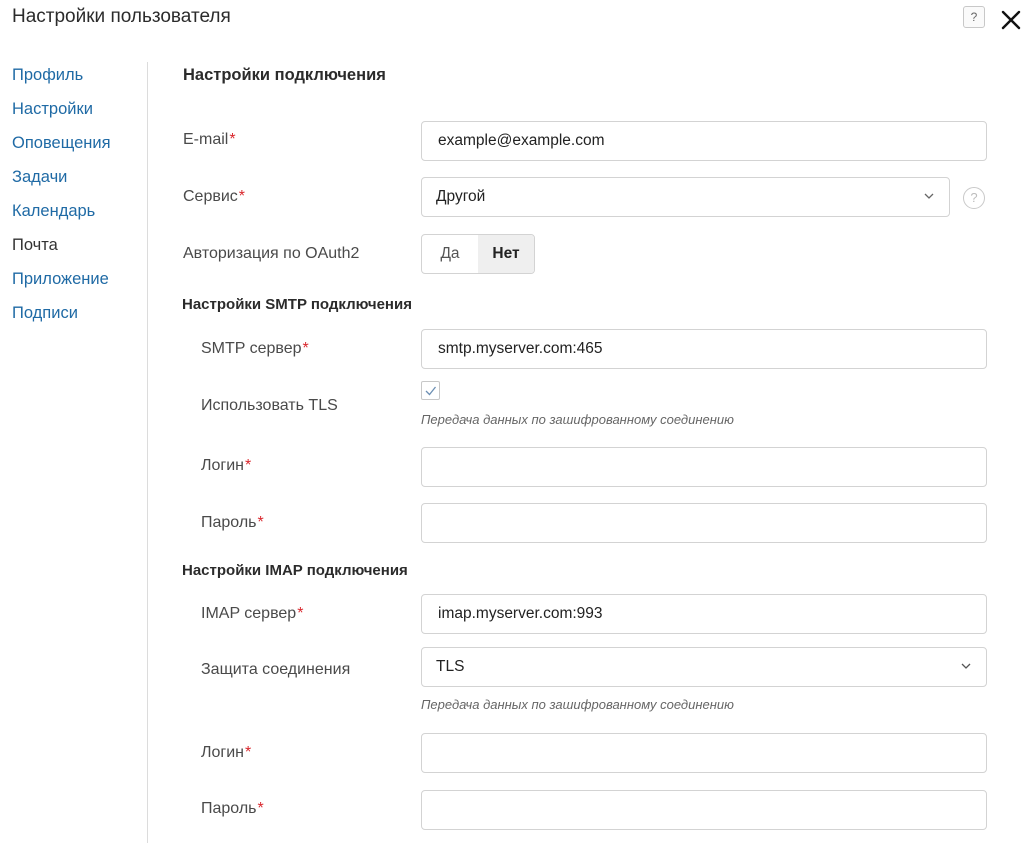 Image resolution: width=1031 pixels, height=843 pixels. Describe the element at coordinates (77, 285) in the screenshot. I see `sidebar-item-app: Приложение` at that location.